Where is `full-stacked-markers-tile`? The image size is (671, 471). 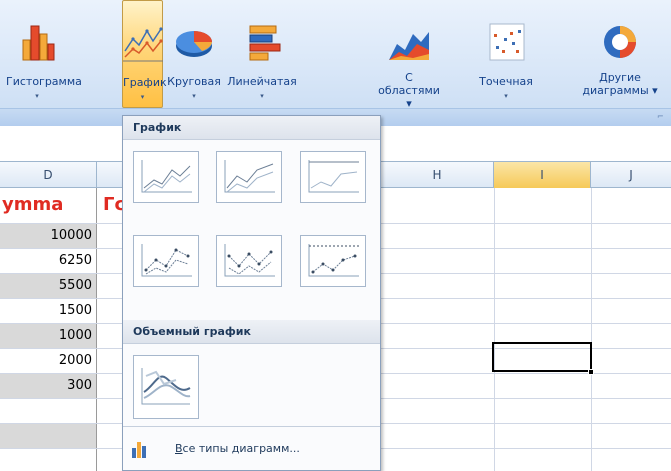 full-stacked-markers-tile is located at coordinates (333, 261).